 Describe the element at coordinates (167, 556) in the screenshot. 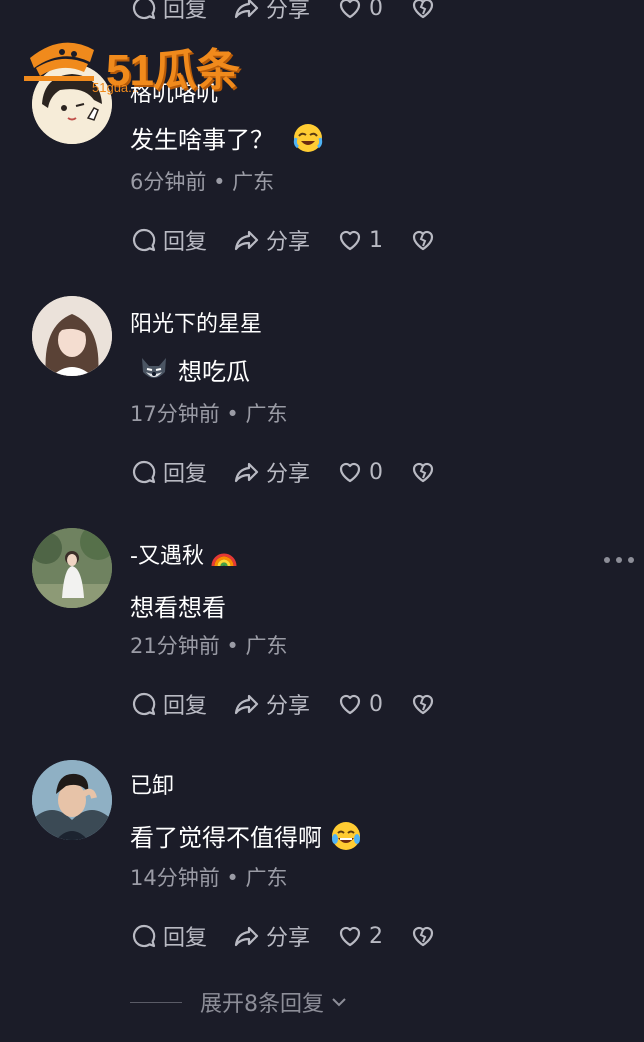

I see `username-text: -又遇秋` at that location.